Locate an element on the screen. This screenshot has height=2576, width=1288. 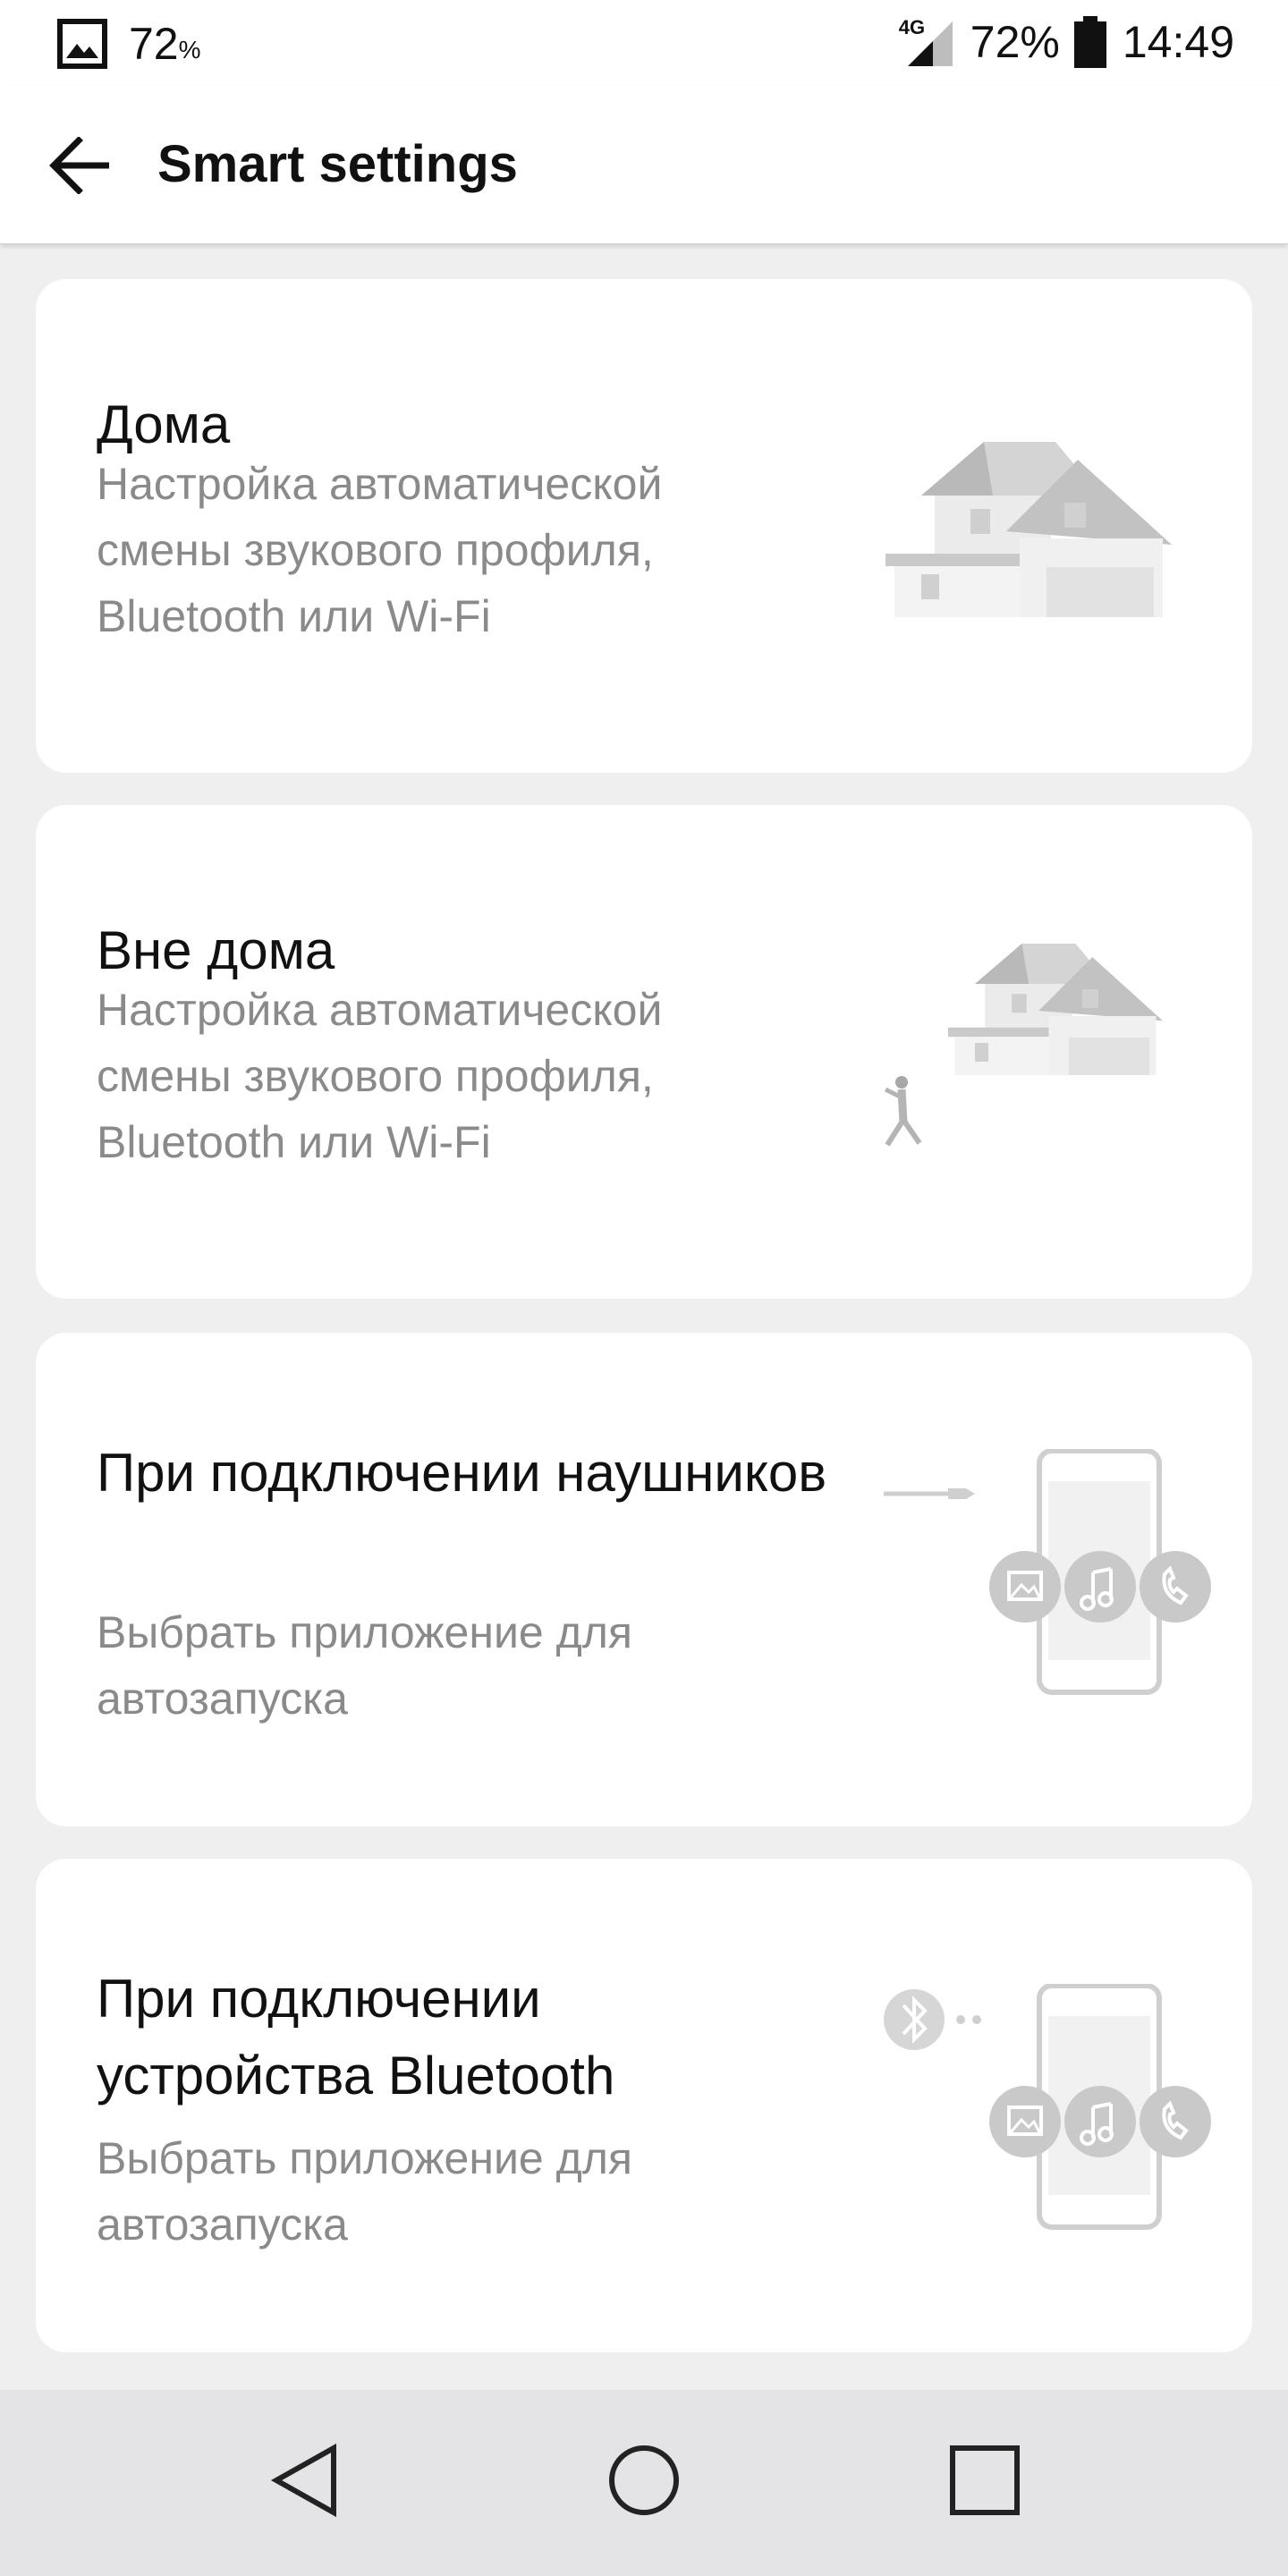
page-title: Smart settings is located at coordinates (337, 164).